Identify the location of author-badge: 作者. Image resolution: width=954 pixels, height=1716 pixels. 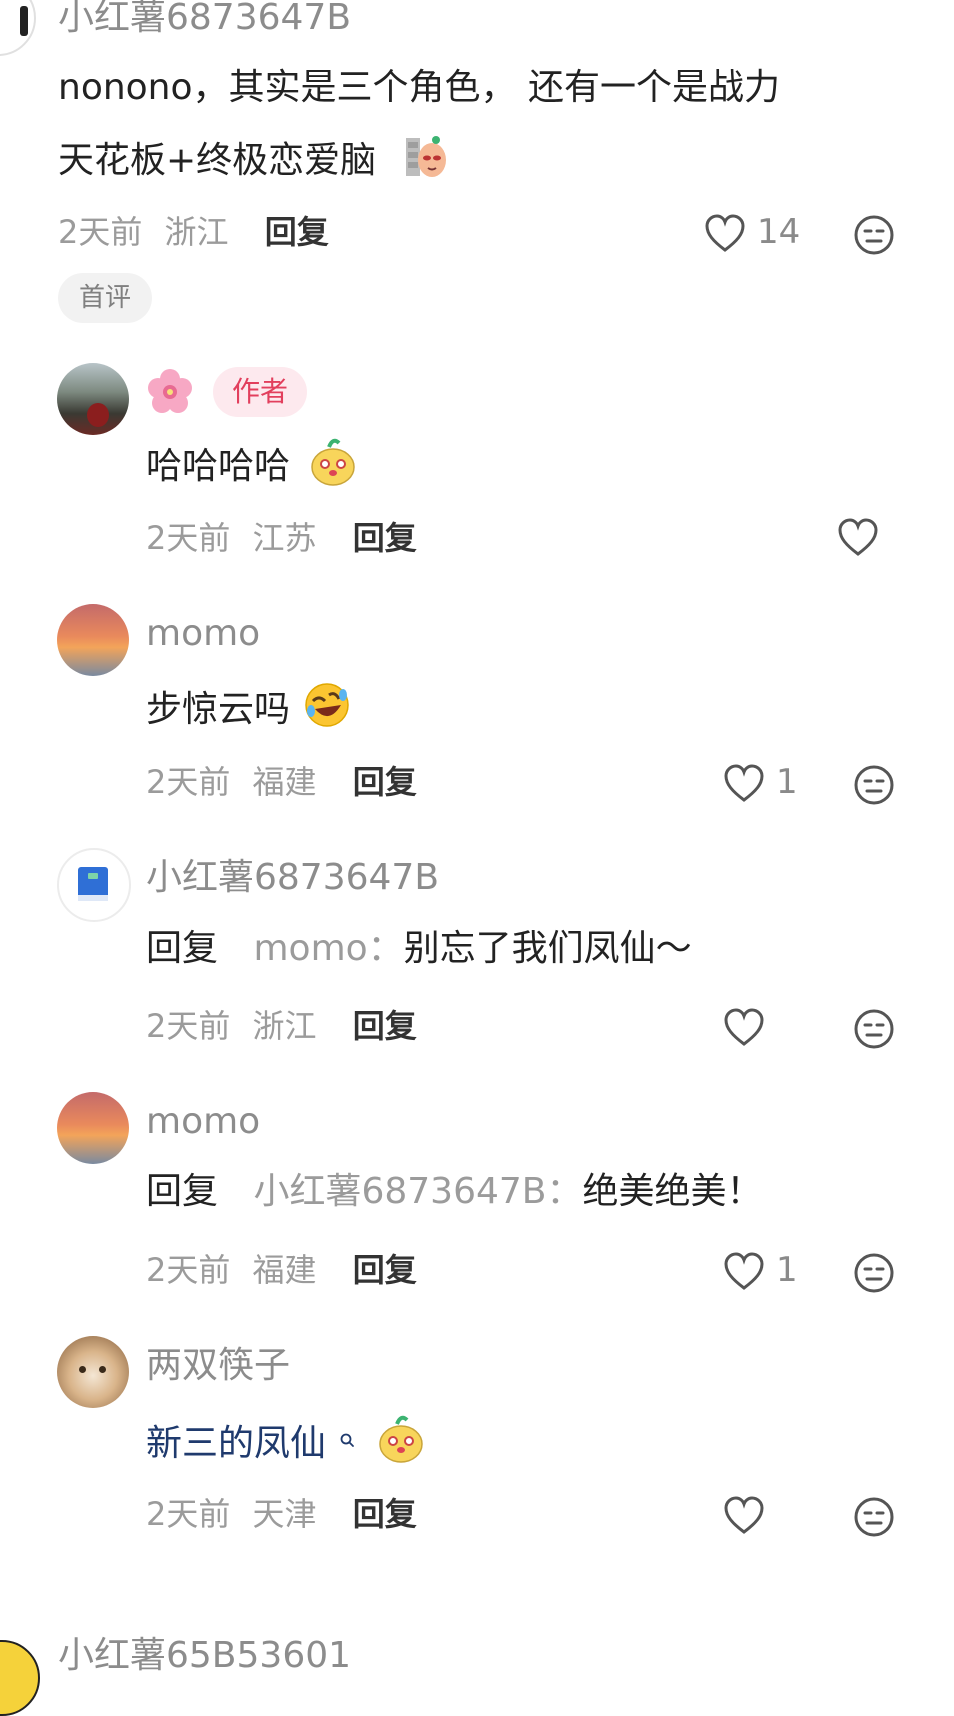
(260, 392).